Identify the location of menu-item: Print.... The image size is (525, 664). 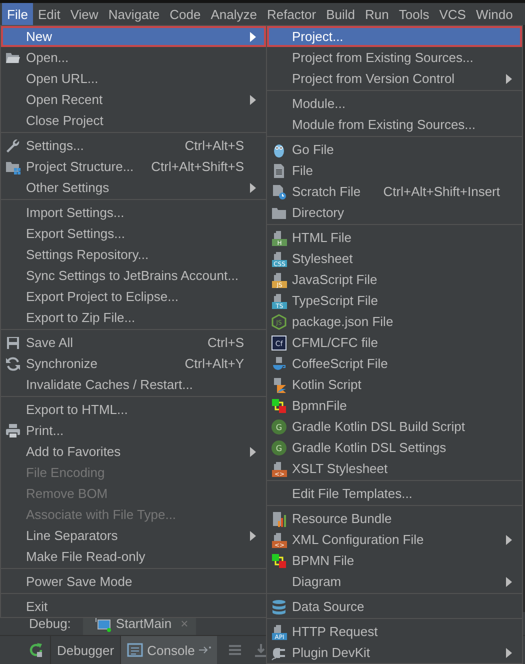
(133, 430).